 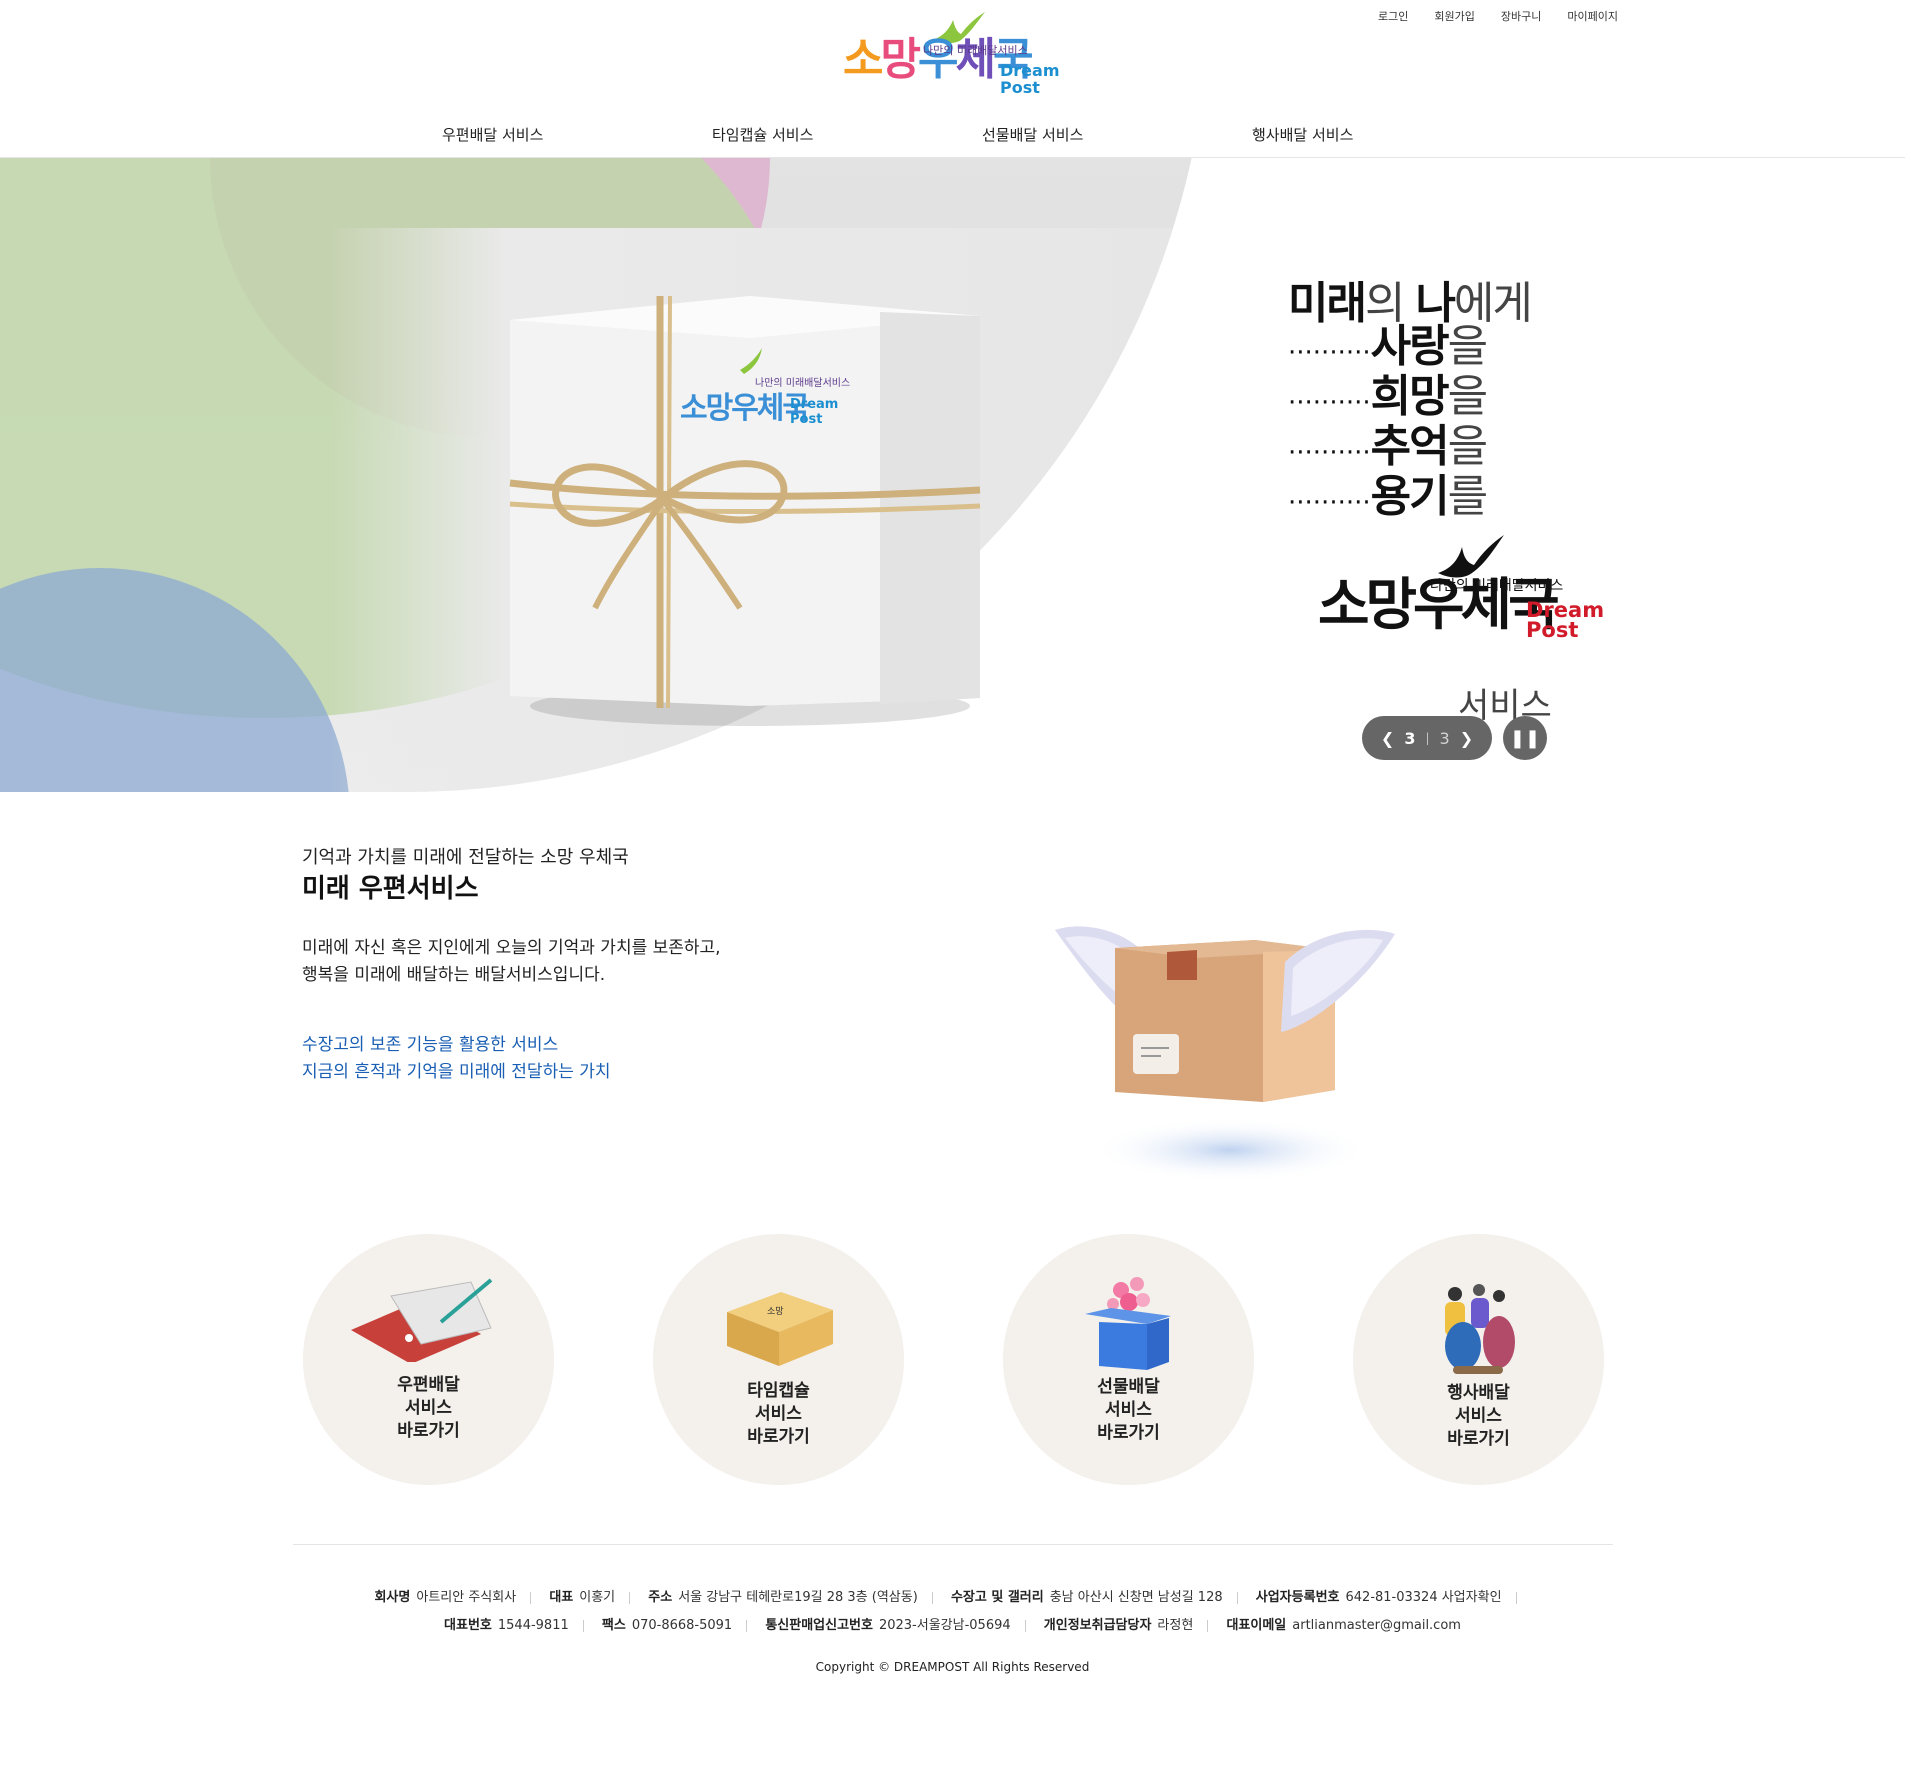 I want to click on slide-current: 3, so click(x=1410, y=738).